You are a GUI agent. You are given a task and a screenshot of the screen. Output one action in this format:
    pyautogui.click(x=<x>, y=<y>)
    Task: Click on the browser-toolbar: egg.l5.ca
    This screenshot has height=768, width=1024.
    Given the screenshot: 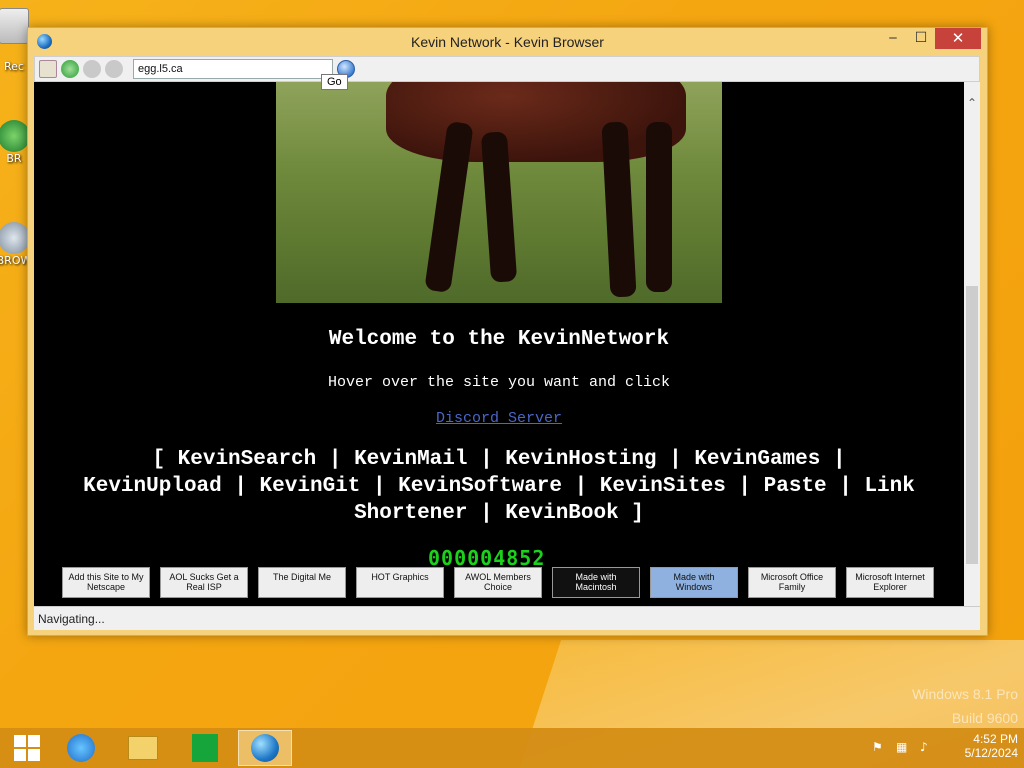 What is the action you would take?
    pyautogui.click(x=507, y=69)
    